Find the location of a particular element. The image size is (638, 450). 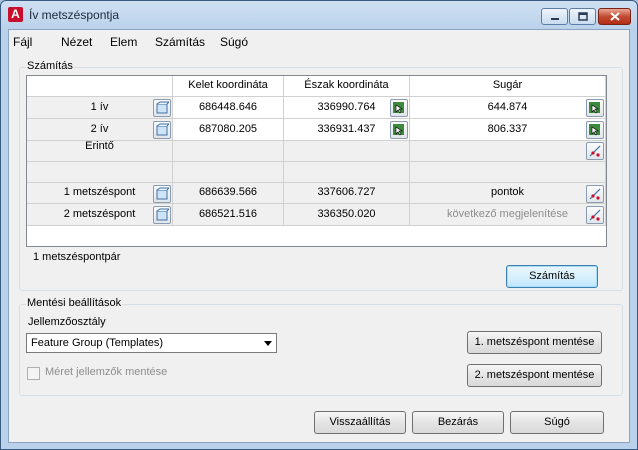

close-icon is located at coordinates (614, 16).